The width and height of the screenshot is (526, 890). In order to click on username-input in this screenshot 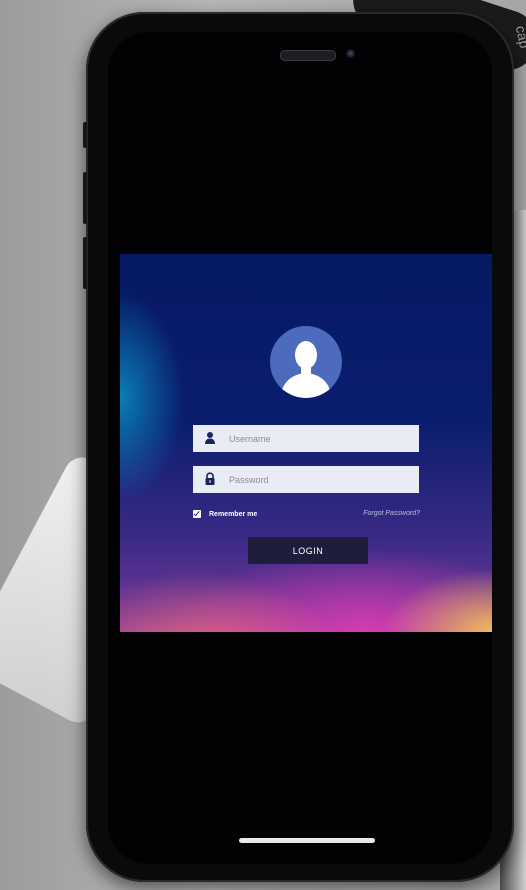, I will do `click(319, 438)`.